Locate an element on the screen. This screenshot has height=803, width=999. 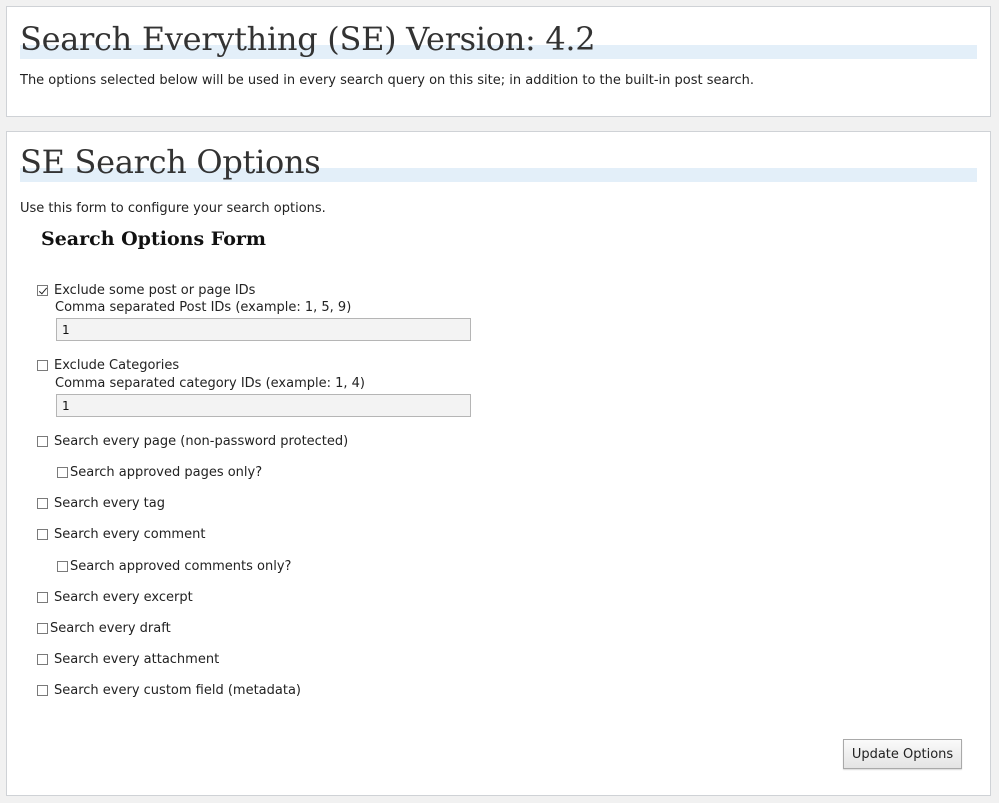
search-attachments-checkbox is located at coordinates (42, 659).